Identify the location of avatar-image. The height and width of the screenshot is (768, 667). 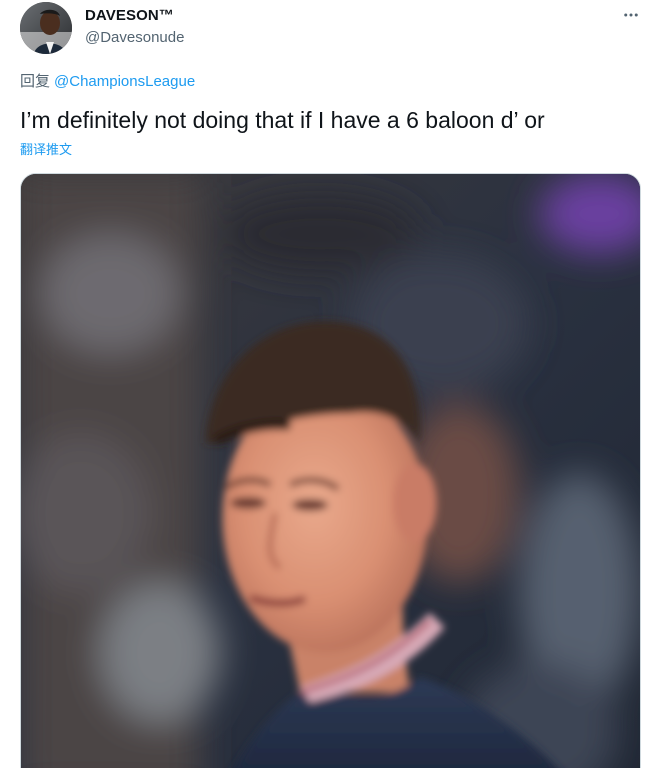
(46, 28).